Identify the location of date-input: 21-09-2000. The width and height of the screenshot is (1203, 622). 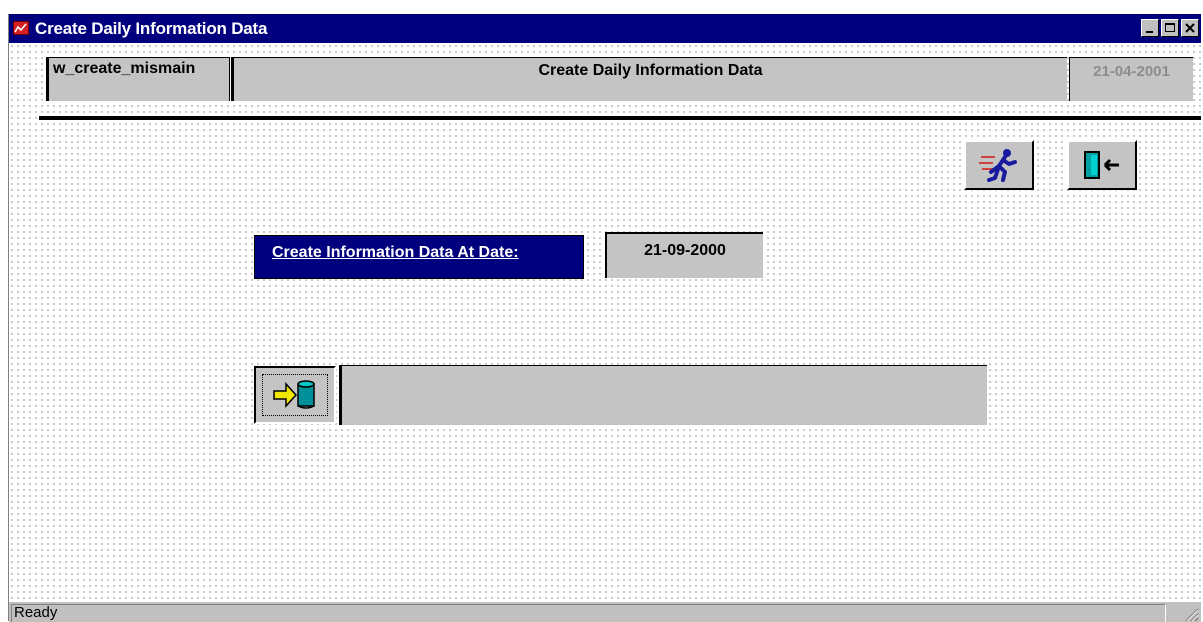
(684, 255).